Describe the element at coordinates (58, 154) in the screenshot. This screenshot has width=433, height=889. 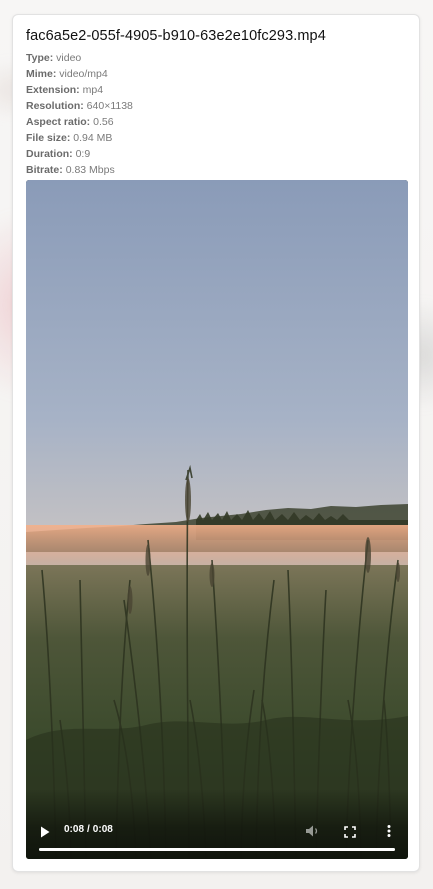
I see `metadata-row-duration: Duration: 0:9` at that location.